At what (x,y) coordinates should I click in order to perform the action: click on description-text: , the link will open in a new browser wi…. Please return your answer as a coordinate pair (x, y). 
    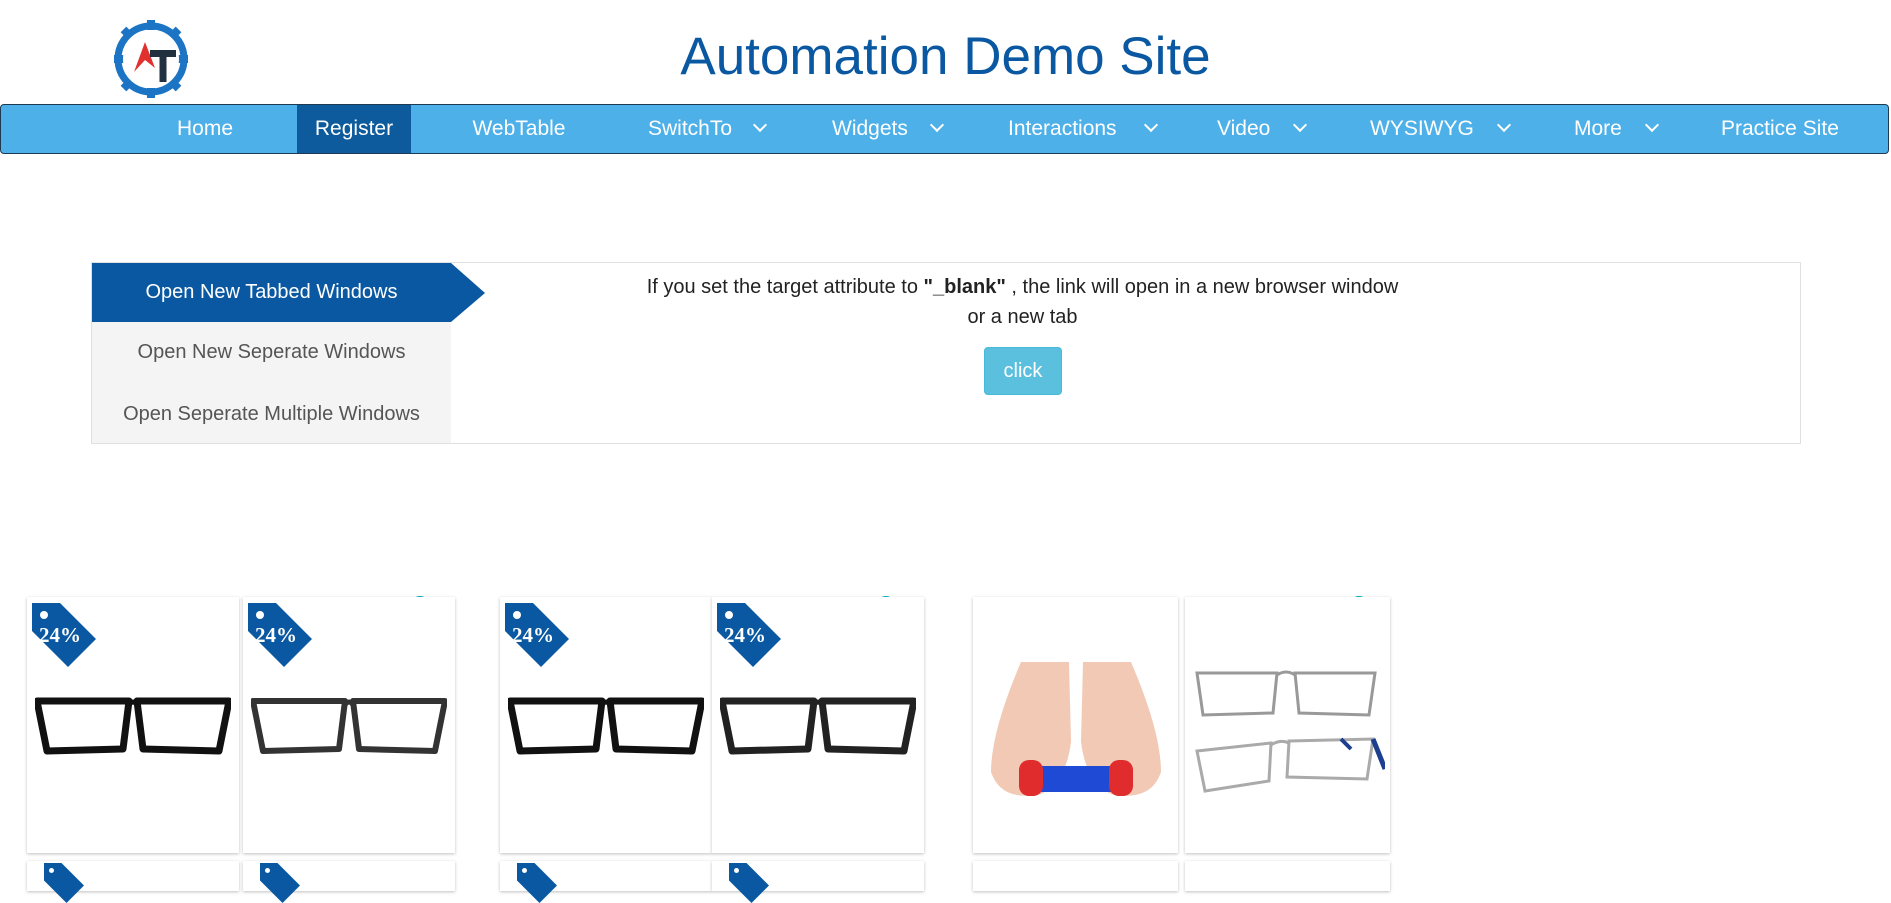
    Looking at the image, I should click on (1202, 287).